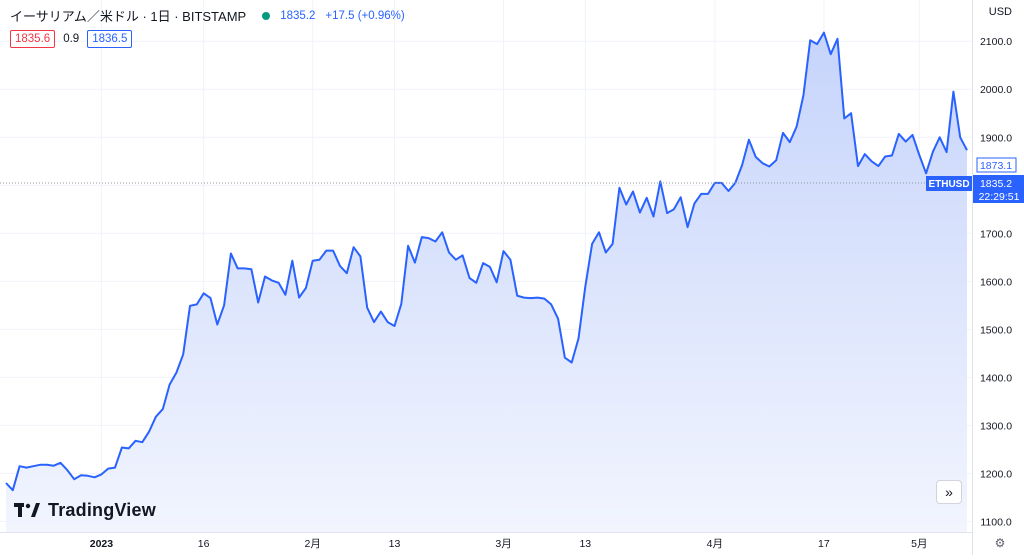 This screenshot has width=1024, height=560. Describe the element at coordinates (996, 90) in the screenshot. I see `price-tick-label: 2000.0` at that location.